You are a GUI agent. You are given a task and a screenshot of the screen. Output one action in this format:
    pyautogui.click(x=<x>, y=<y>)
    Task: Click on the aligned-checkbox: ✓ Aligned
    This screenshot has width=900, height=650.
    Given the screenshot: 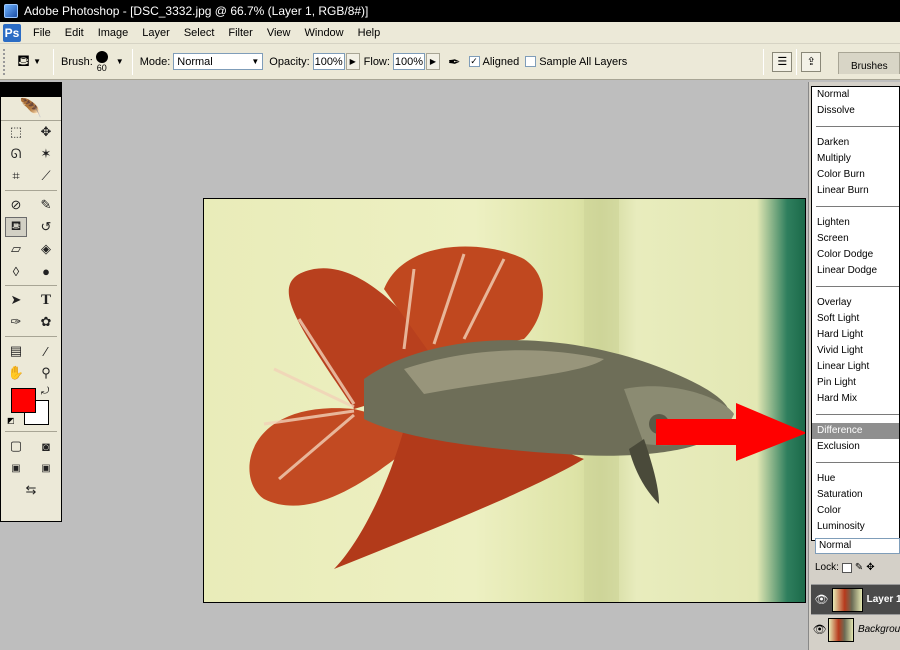 What is the action you would take?
    pyautogui.click(x=493, y=62)
    